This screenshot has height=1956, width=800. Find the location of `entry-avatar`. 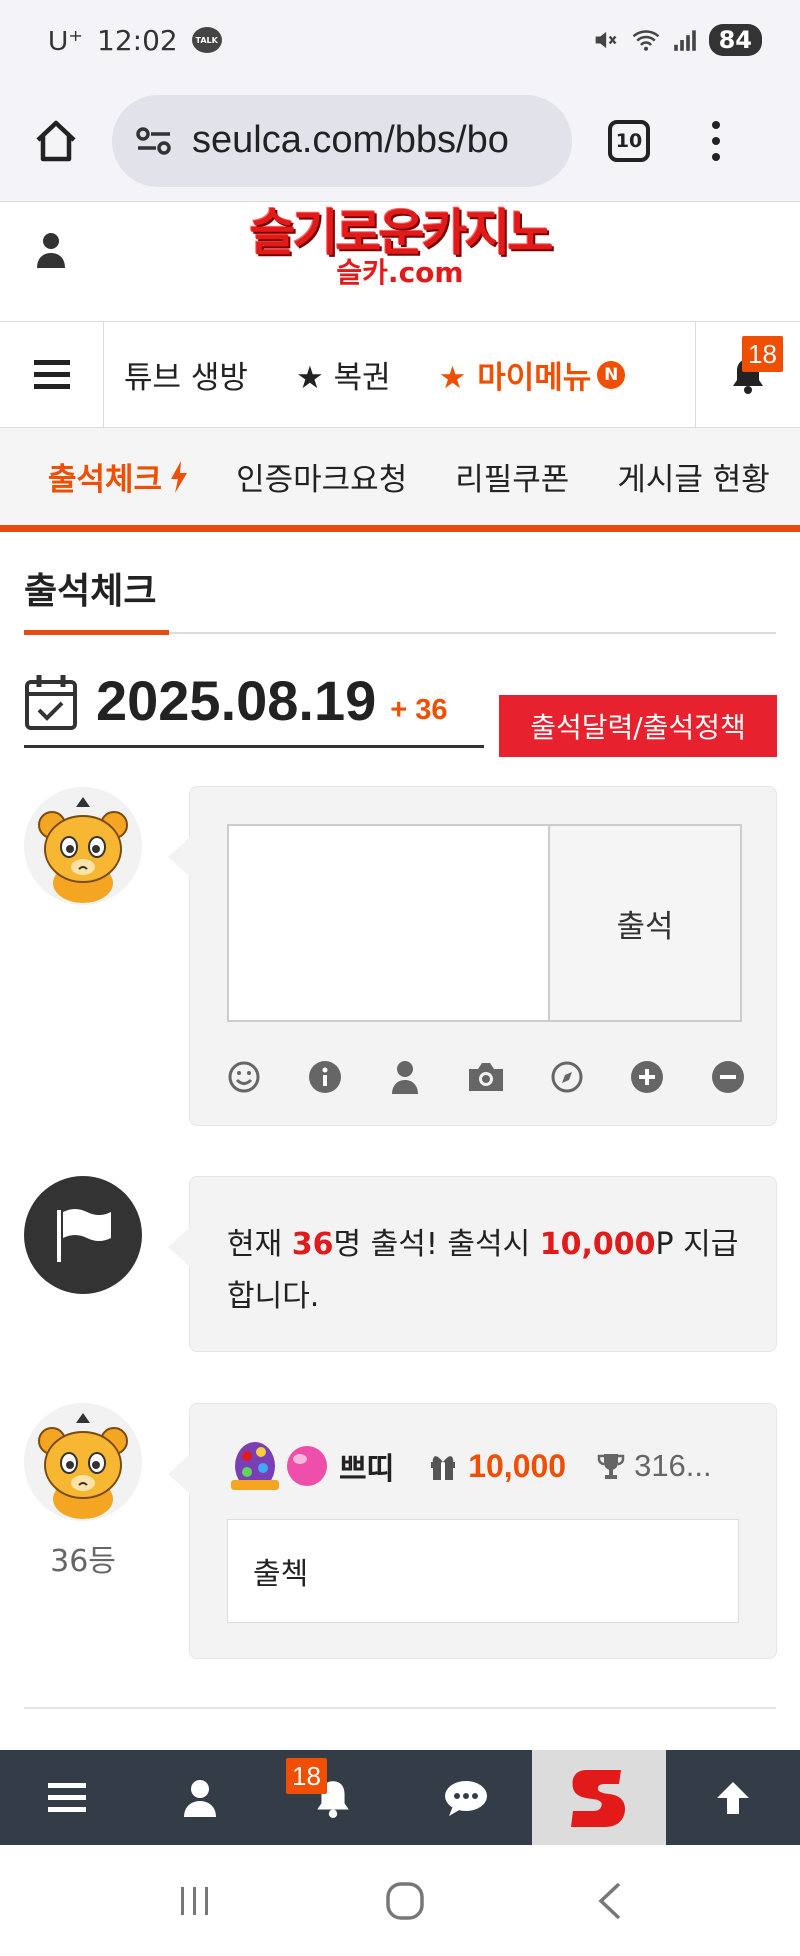

entry-avatar is located at coordinates (83, 1462).